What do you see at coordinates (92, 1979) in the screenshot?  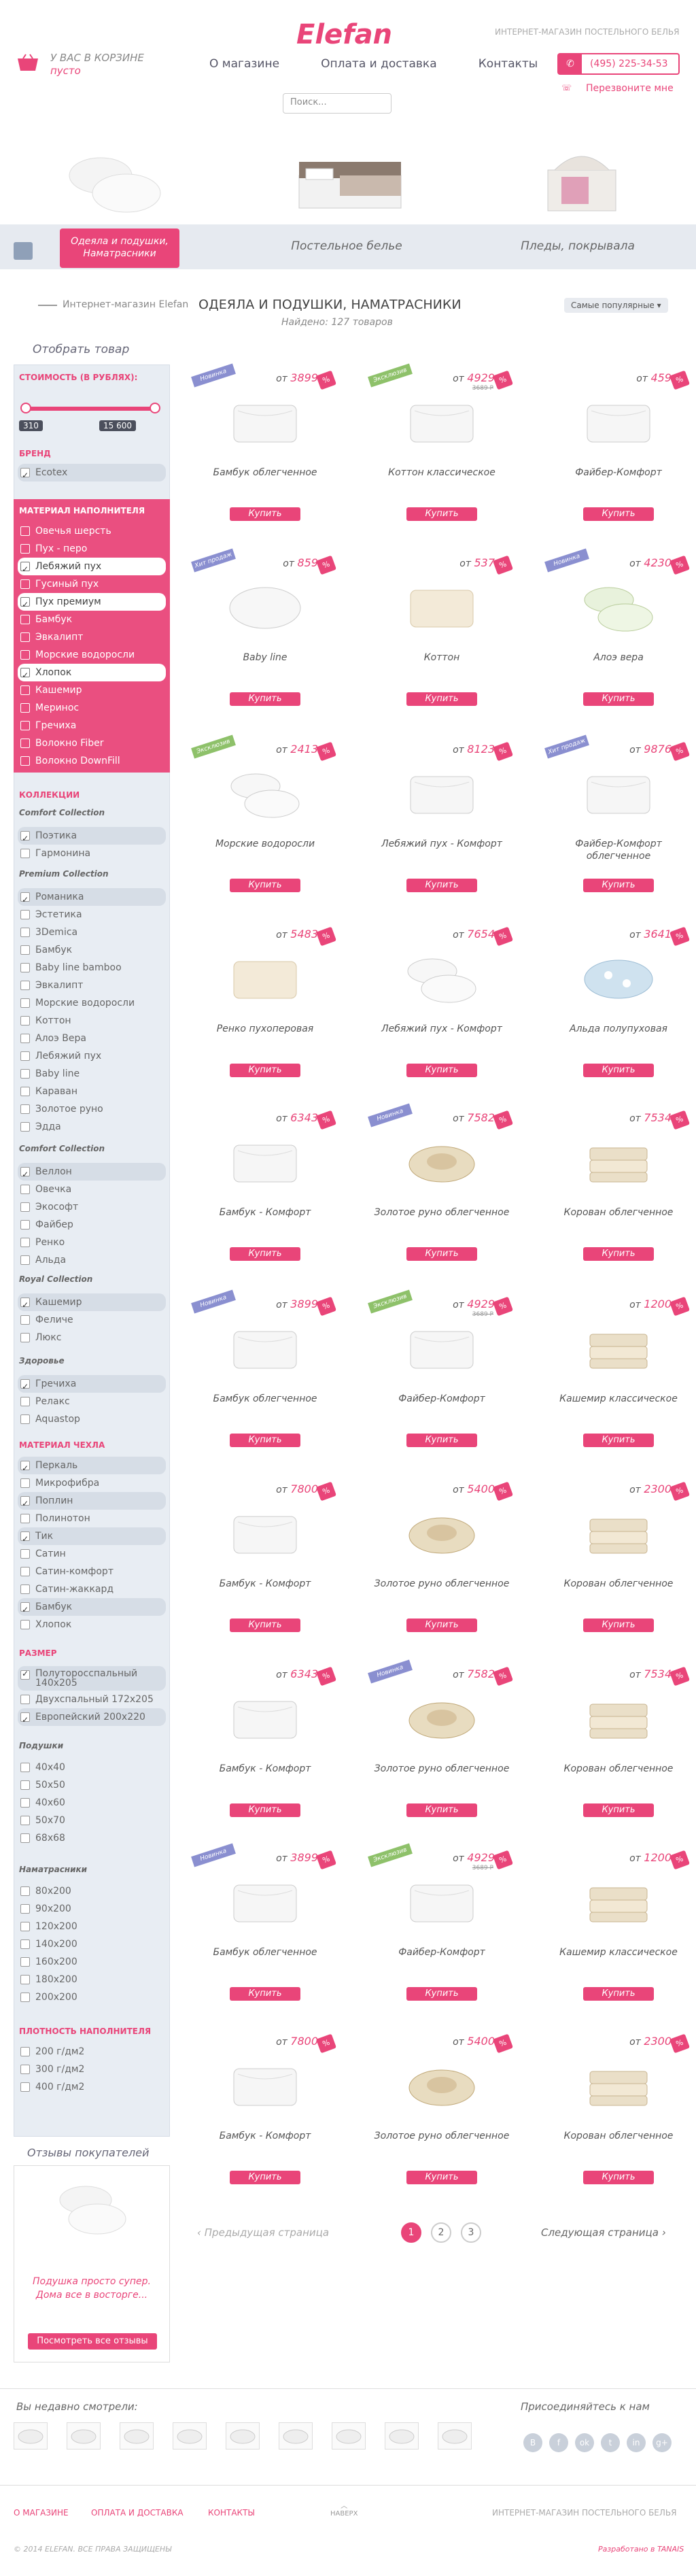 I see `filter-option: 180х200` at bounding box center [92, 1979].